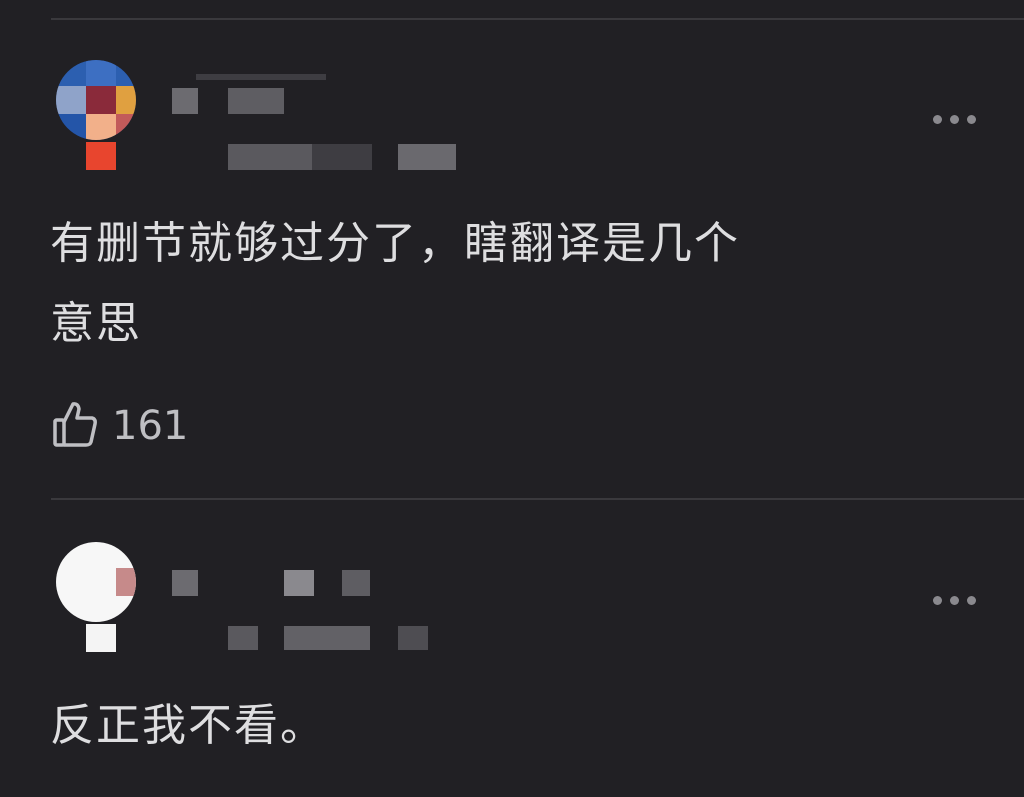 This screenshot has width=1024, height=797. I want to click on like-count: 161, so click(150, 426).